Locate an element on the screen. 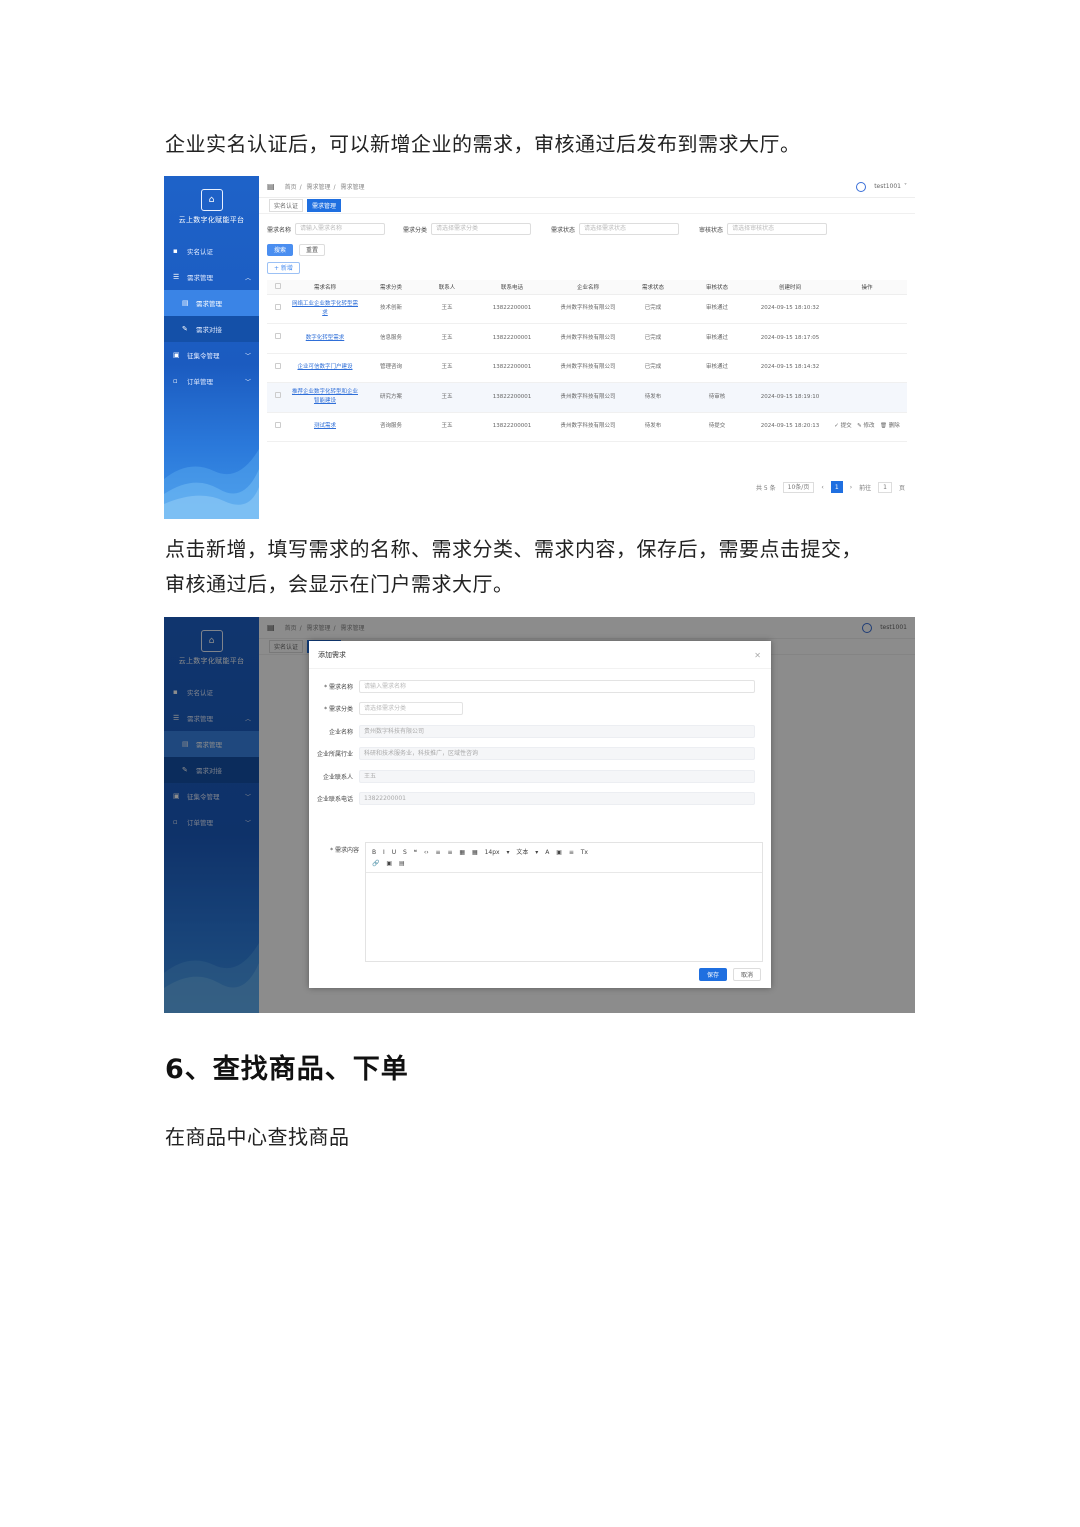 This screenshot has width=1080, height=1527. dialog-footer: 保存 取消 is located at coordinates (729, 974).